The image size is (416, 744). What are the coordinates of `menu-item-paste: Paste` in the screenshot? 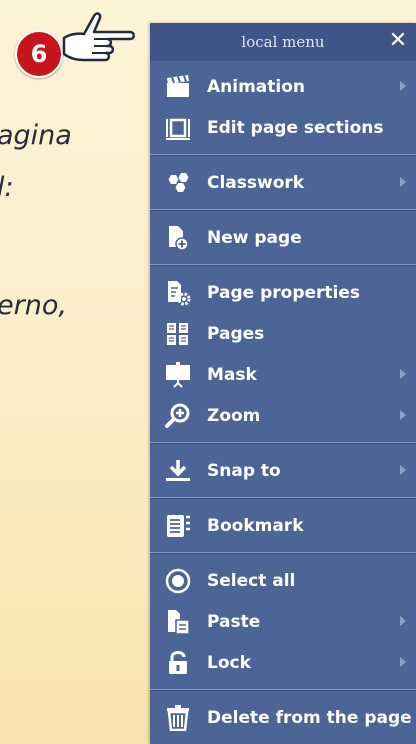 It's located at (283, 621).